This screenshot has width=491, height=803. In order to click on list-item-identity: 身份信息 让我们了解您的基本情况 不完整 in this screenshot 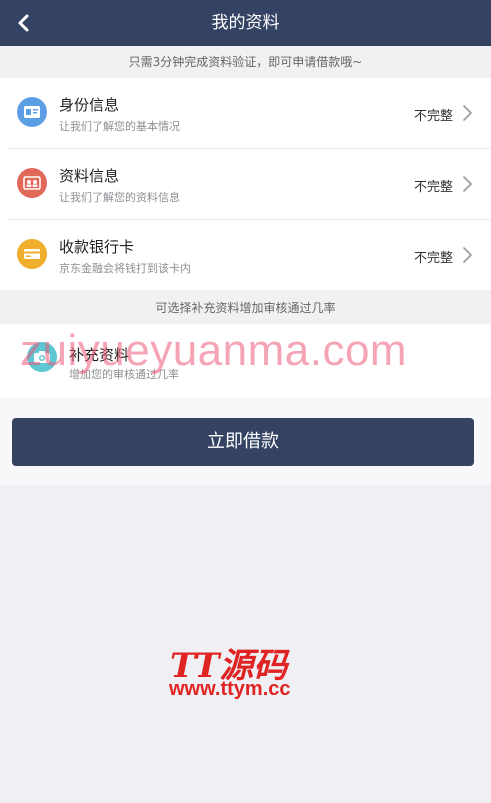, I will do `click(245, 113)`.